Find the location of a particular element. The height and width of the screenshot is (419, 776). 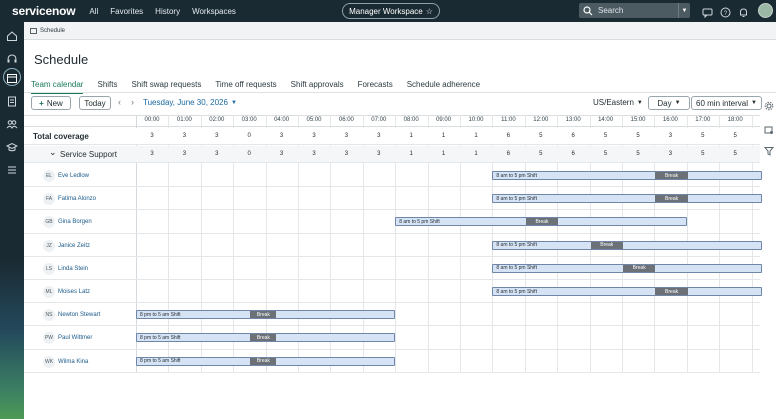

gear-icon is located at coordinates (769, 104).